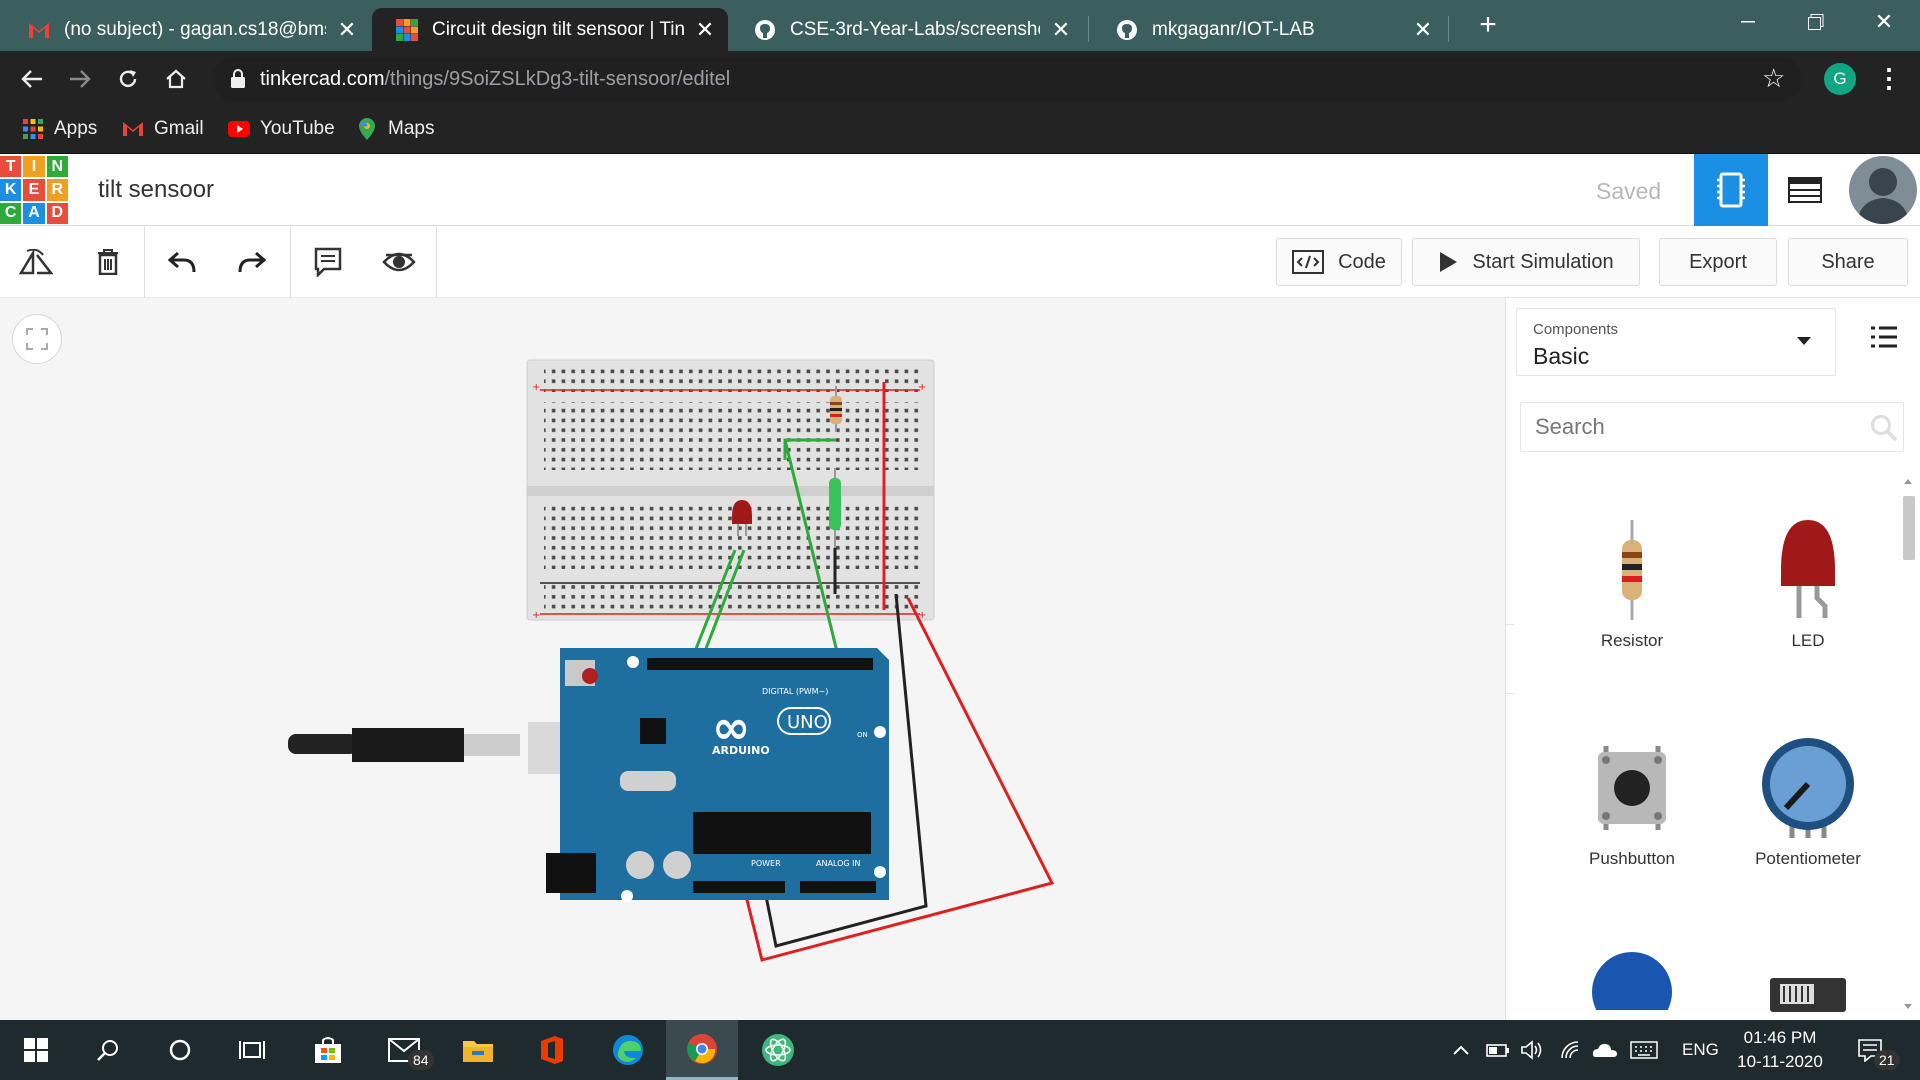 This screenshot has width=1920, height=1080. I want to click on list-table-icon, so click(1805, 190).